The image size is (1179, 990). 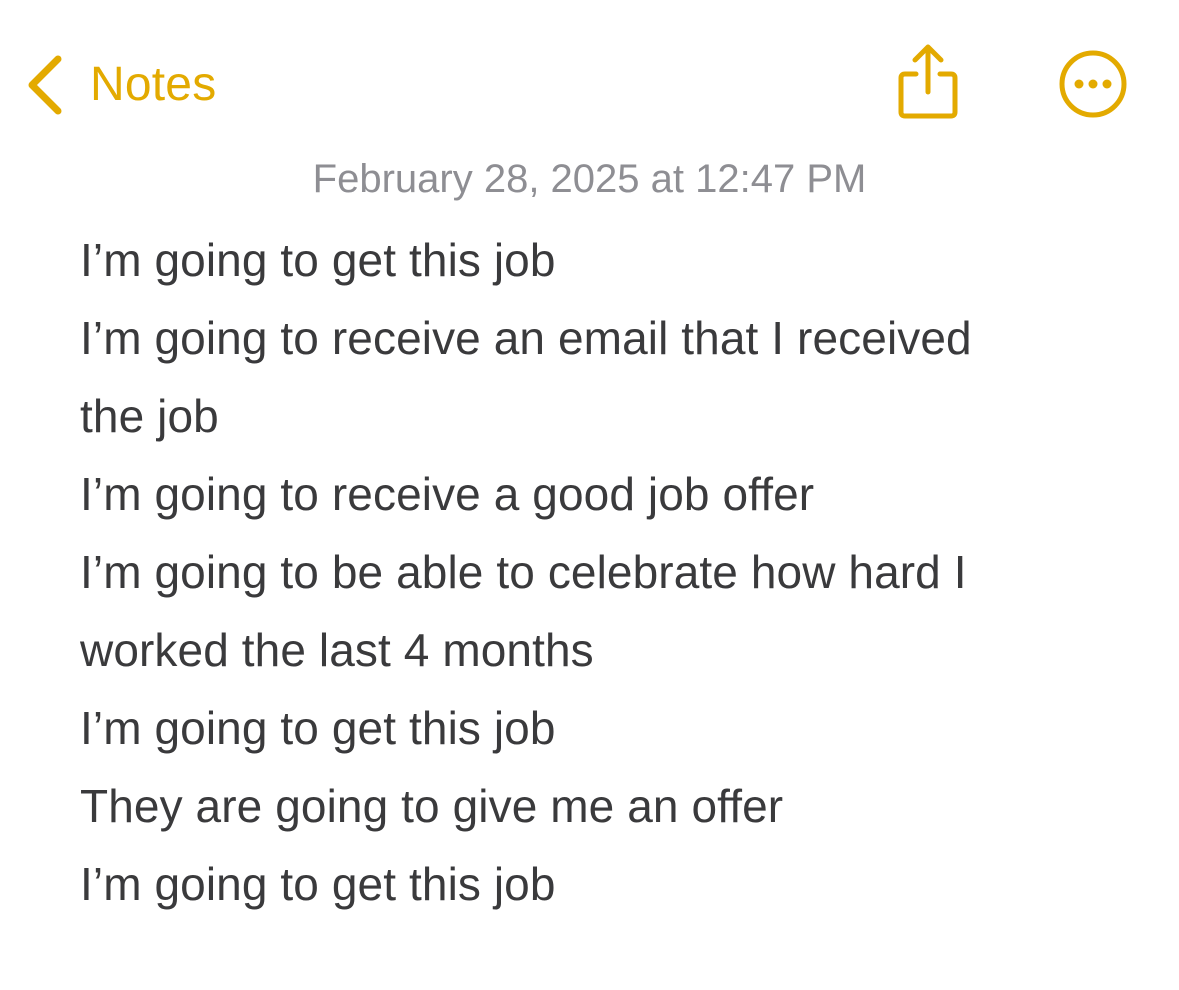 I want to click on note-line: the job, so click(x=149, y=416).